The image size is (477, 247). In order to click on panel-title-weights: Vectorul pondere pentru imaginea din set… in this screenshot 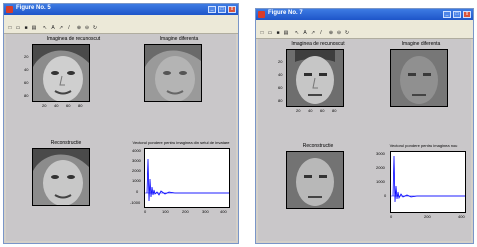, I will do `click(181, 142)`.